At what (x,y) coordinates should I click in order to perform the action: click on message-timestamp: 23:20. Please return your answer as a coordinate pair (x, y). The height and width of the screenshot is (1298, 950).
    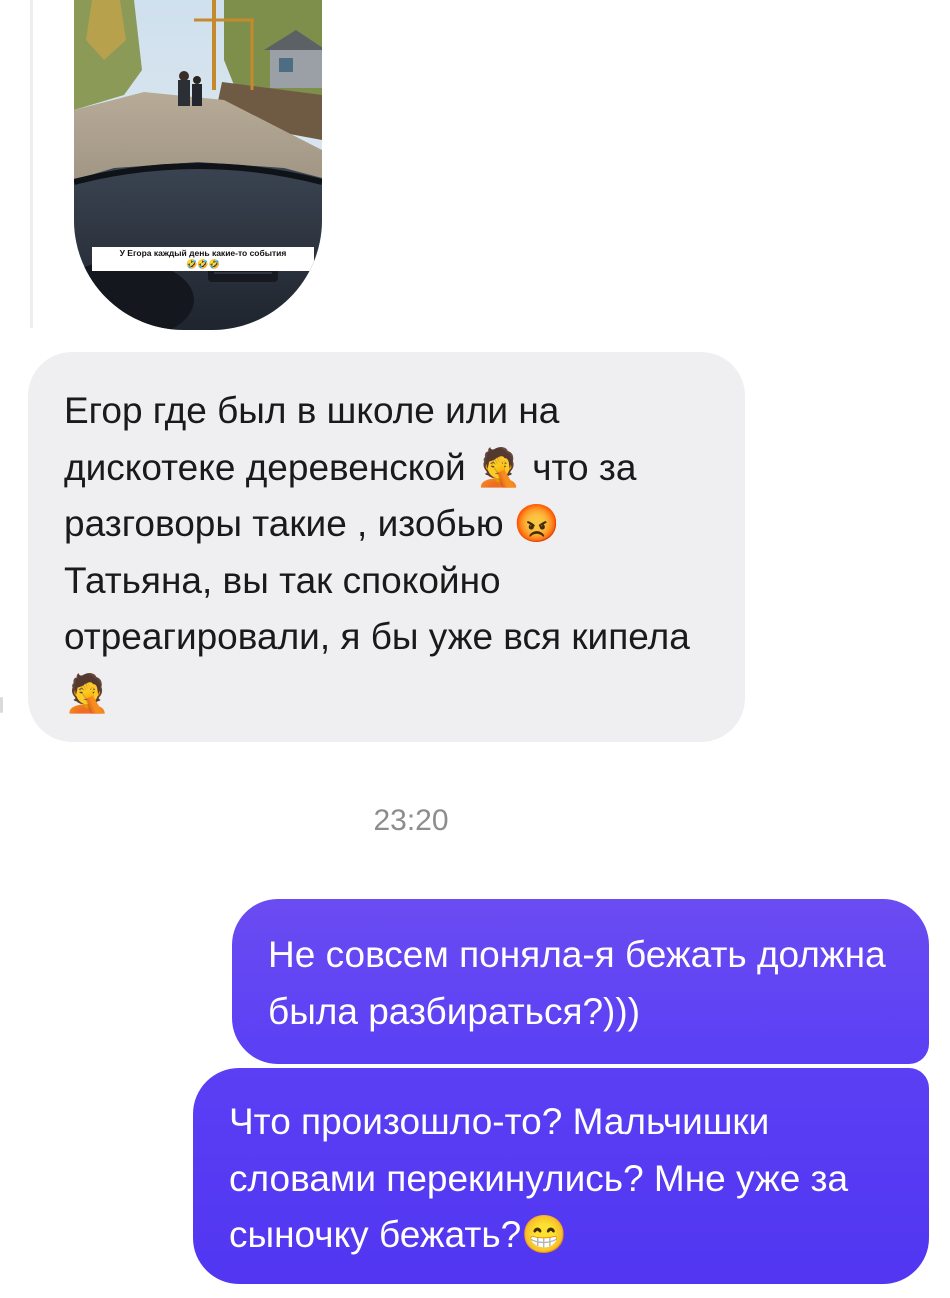
    Looking at the image, I should click on (411, 820).